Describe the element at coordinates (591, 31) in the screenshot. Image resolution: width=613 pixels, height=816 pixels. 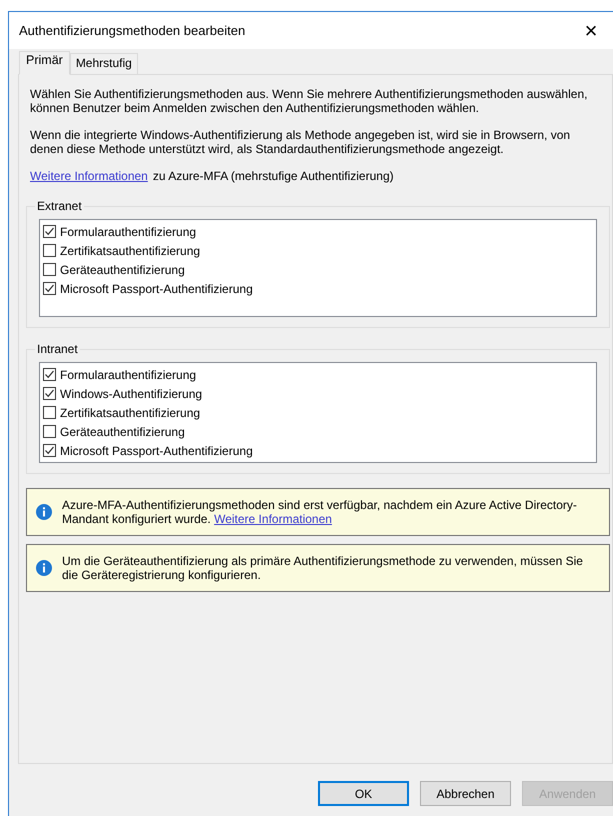
I see `close-button: ×` at that location.